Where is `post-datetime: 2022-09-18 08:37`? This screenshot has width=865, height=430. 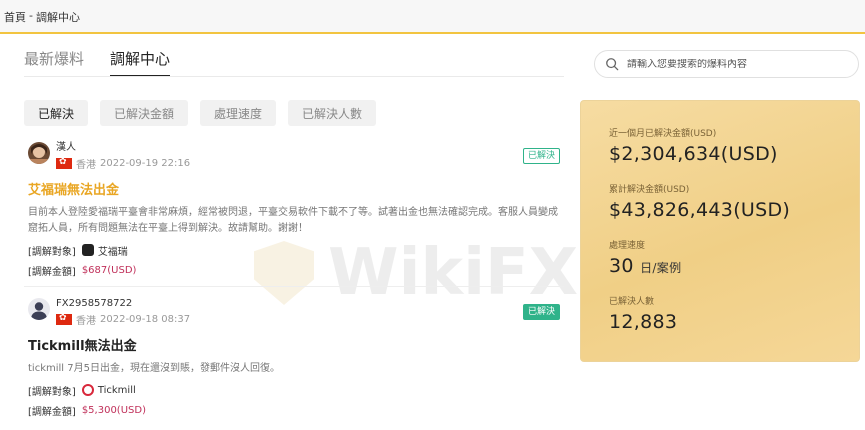 post-datetime: 2022-09-18 08:37 is located at coordinates (145, 319).